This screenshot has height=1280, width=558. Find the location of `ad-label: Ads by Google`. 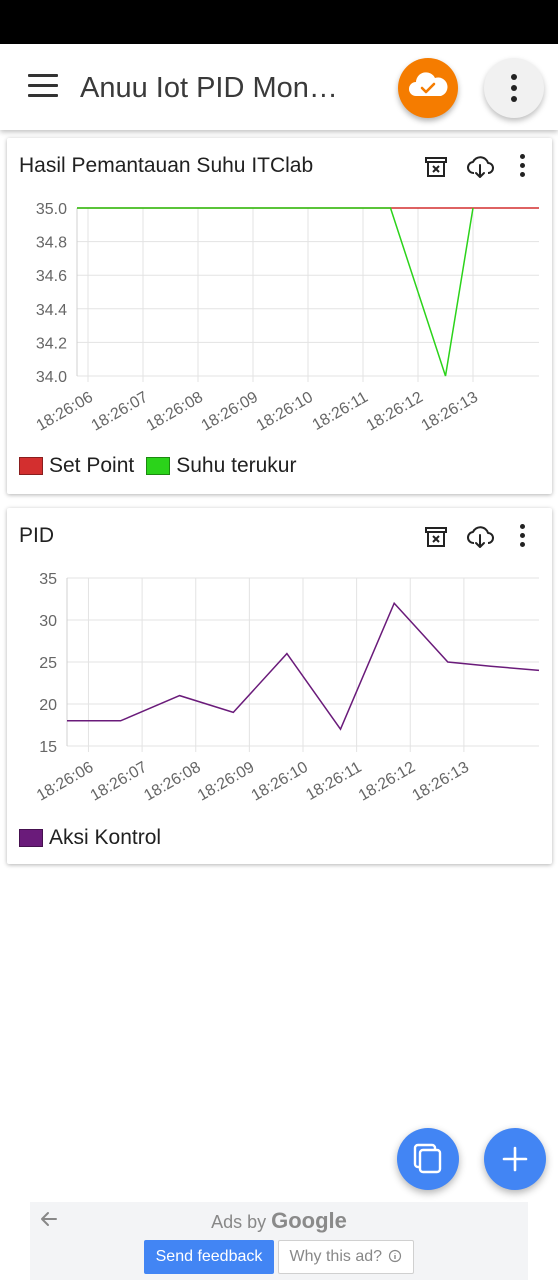

ad-label: Ads by Google is located at coordinates (279, 1221).